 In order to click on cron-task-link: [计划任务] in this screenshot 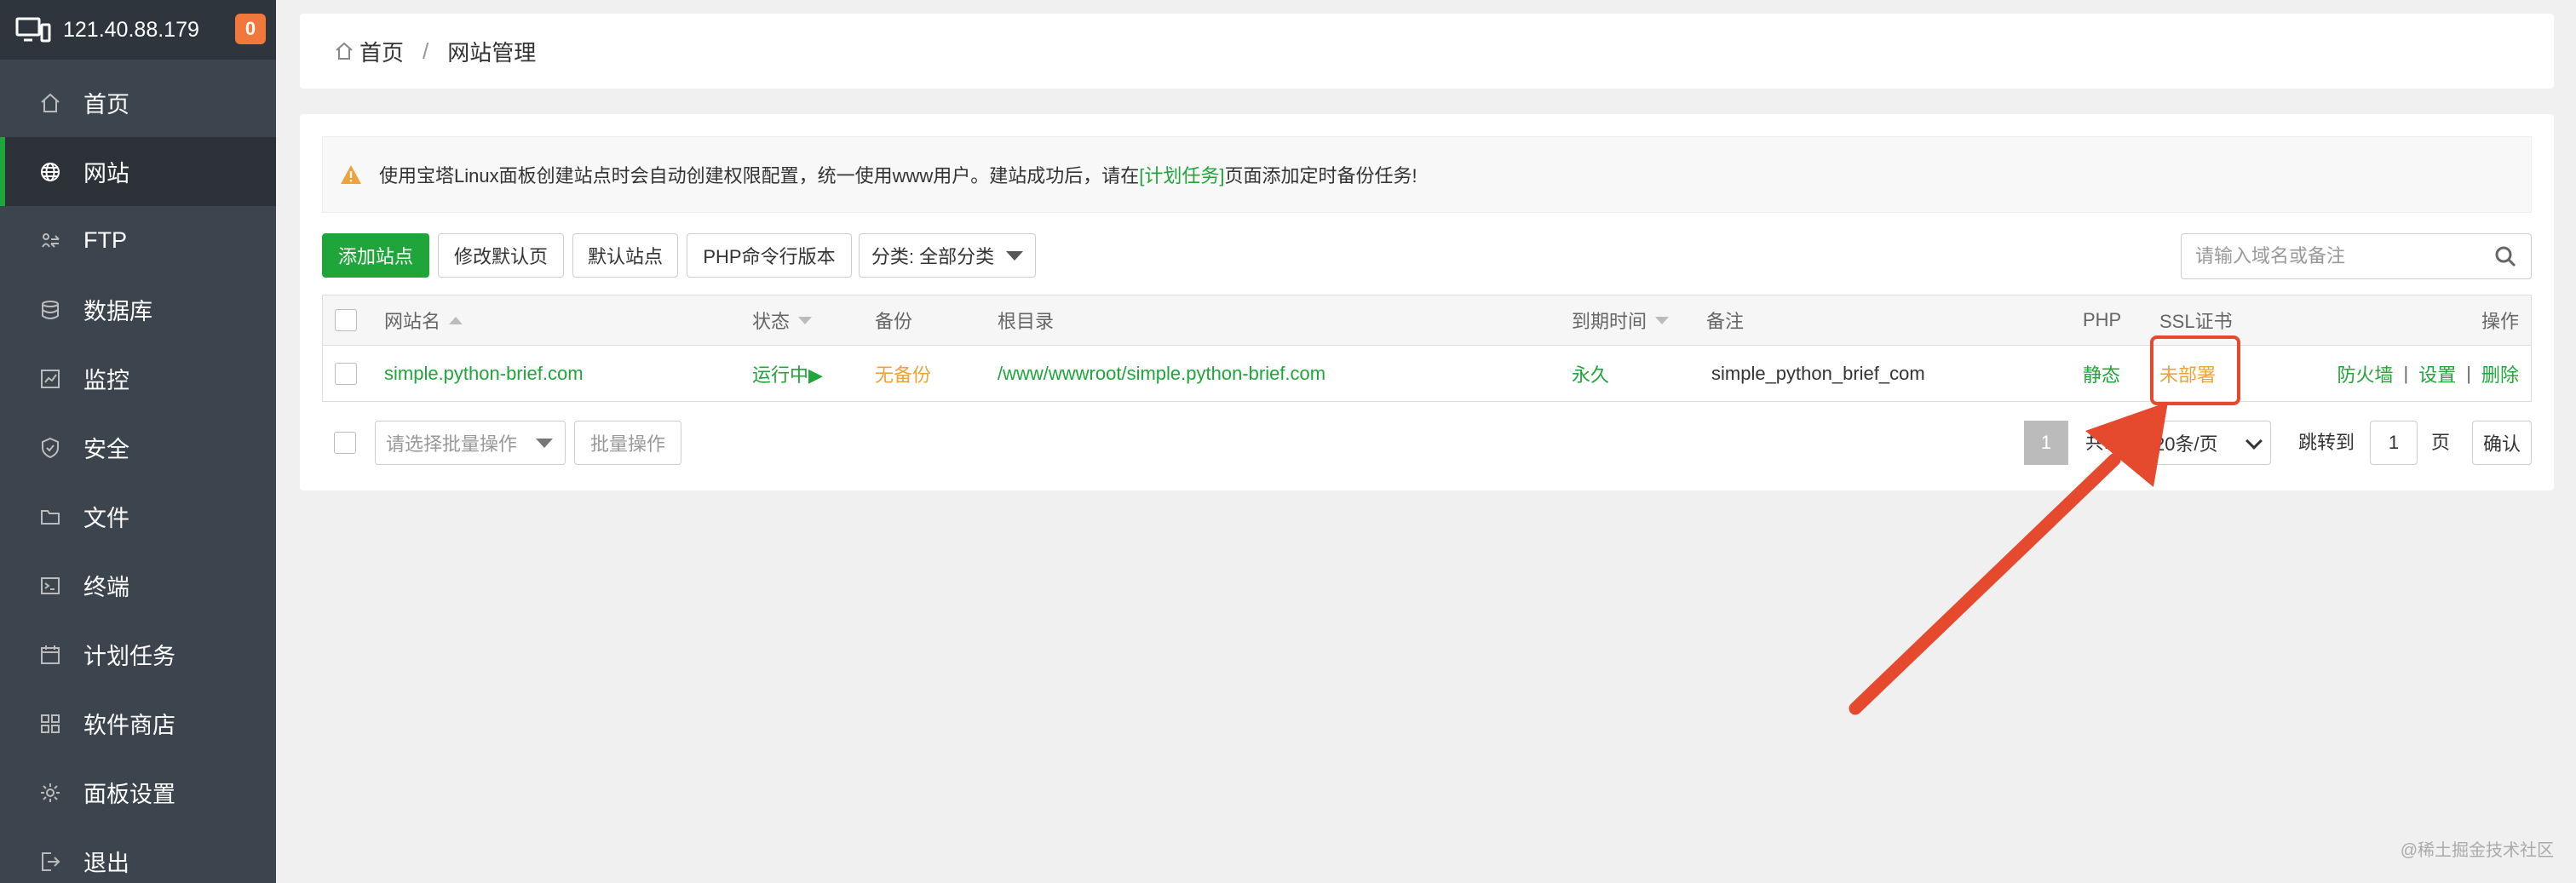, I will do `click(1181, 174)`.